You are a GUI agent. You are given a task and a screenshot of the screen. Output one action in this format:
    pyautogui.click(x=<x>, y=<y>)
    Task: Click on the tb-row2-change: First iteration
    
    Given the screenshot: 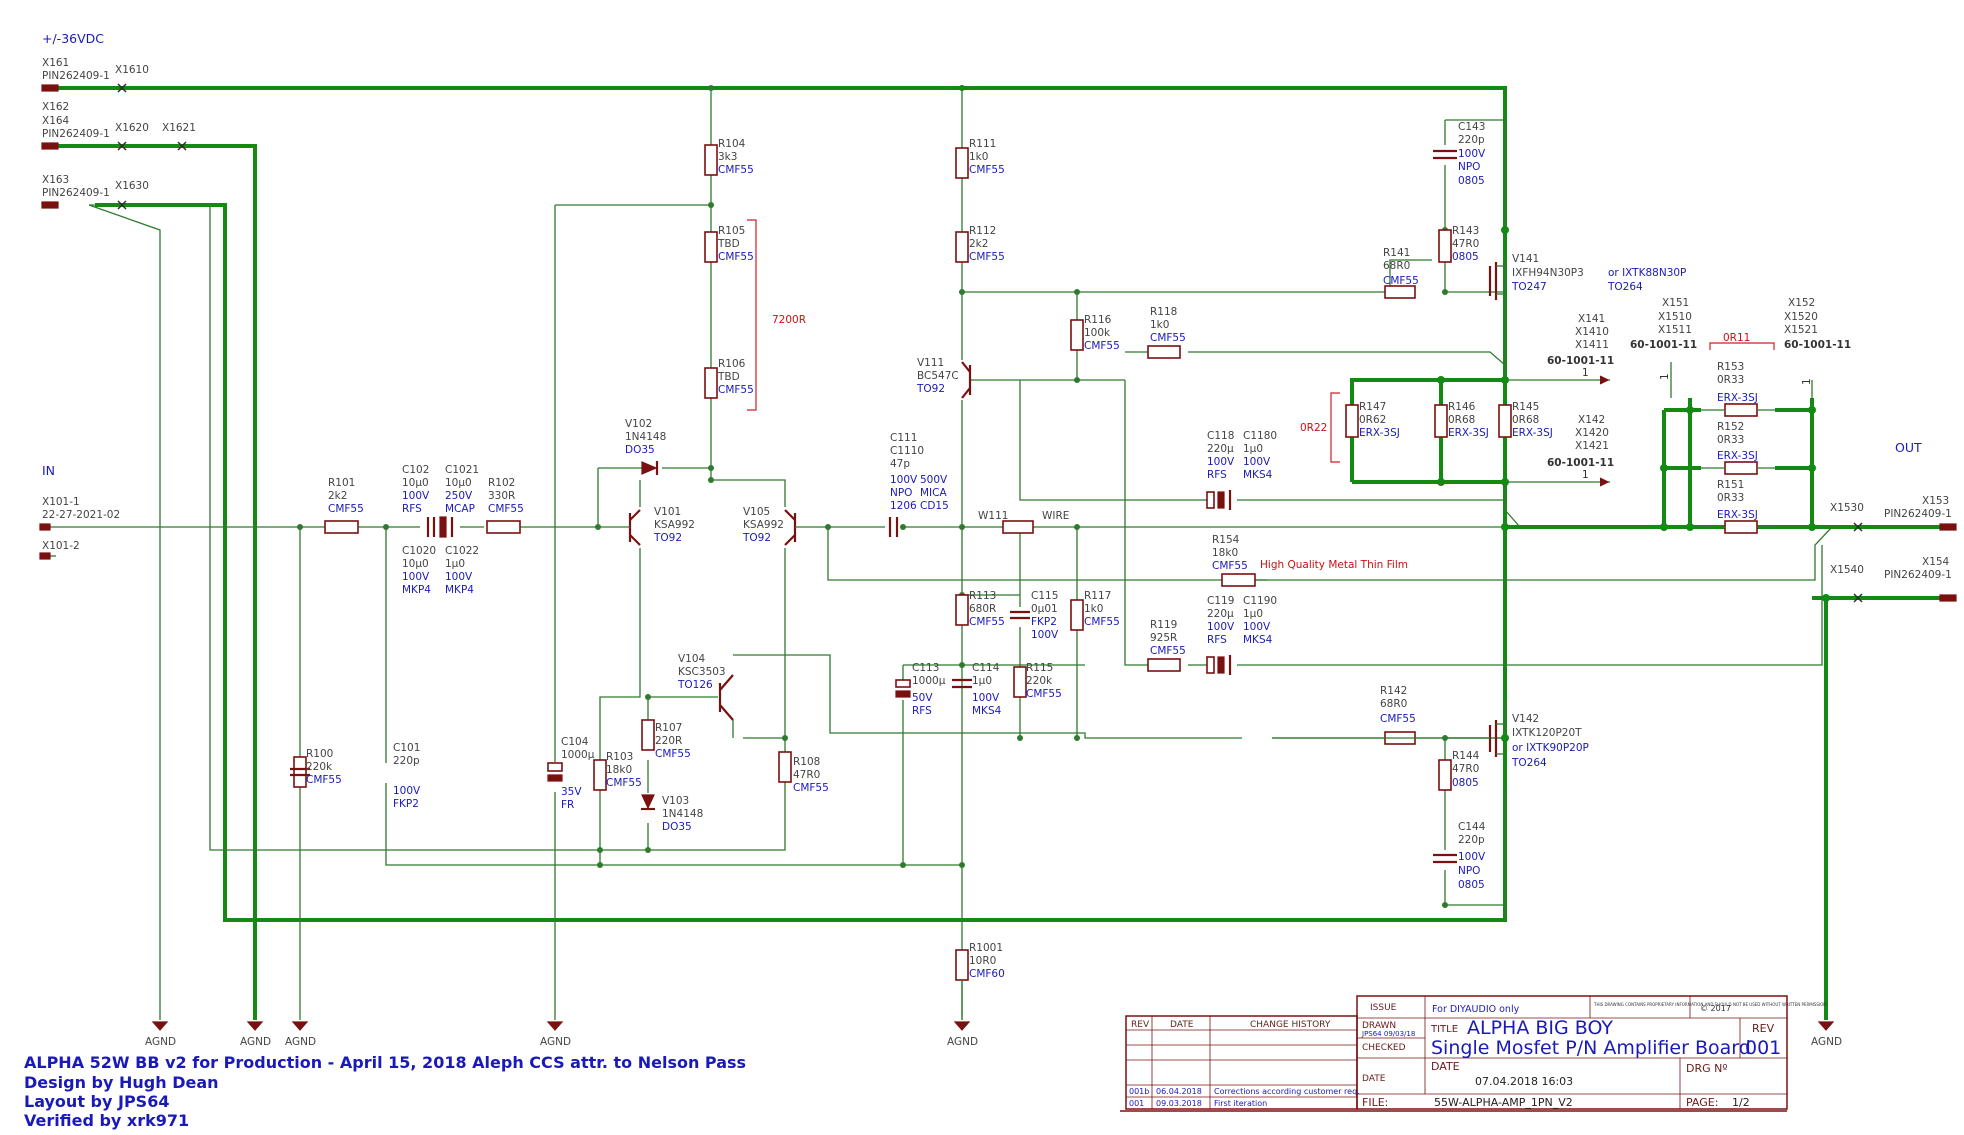 What is the action you would take?
    pyautogui.click(x=1240, y=1103)
    